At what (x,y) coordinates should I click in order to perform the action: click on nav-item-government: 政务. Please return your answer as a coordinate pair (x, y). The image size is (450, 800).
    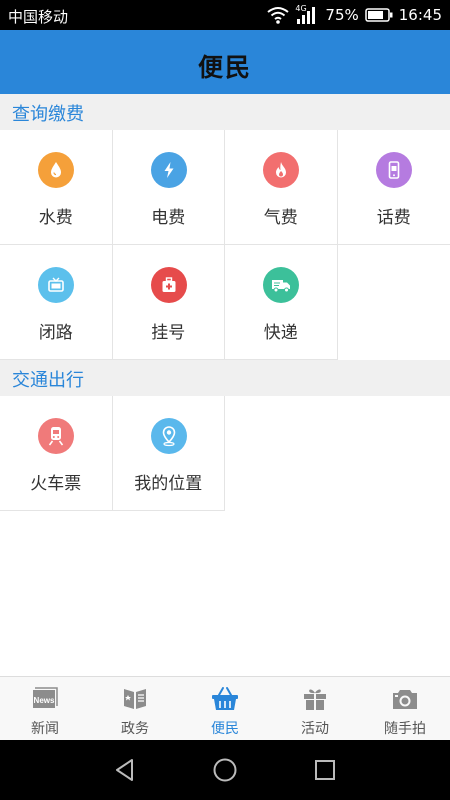
    Looking at the image, I should click on (135, 709).